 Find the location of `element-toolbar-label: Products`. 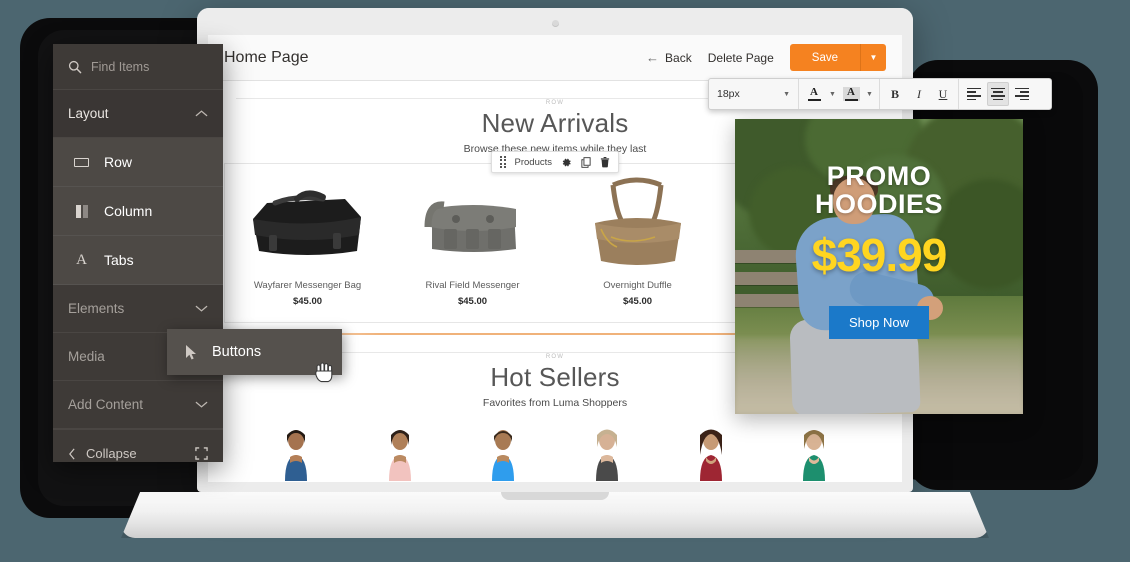

element-toolbar-label: Products is located at coordinates (533, 162).